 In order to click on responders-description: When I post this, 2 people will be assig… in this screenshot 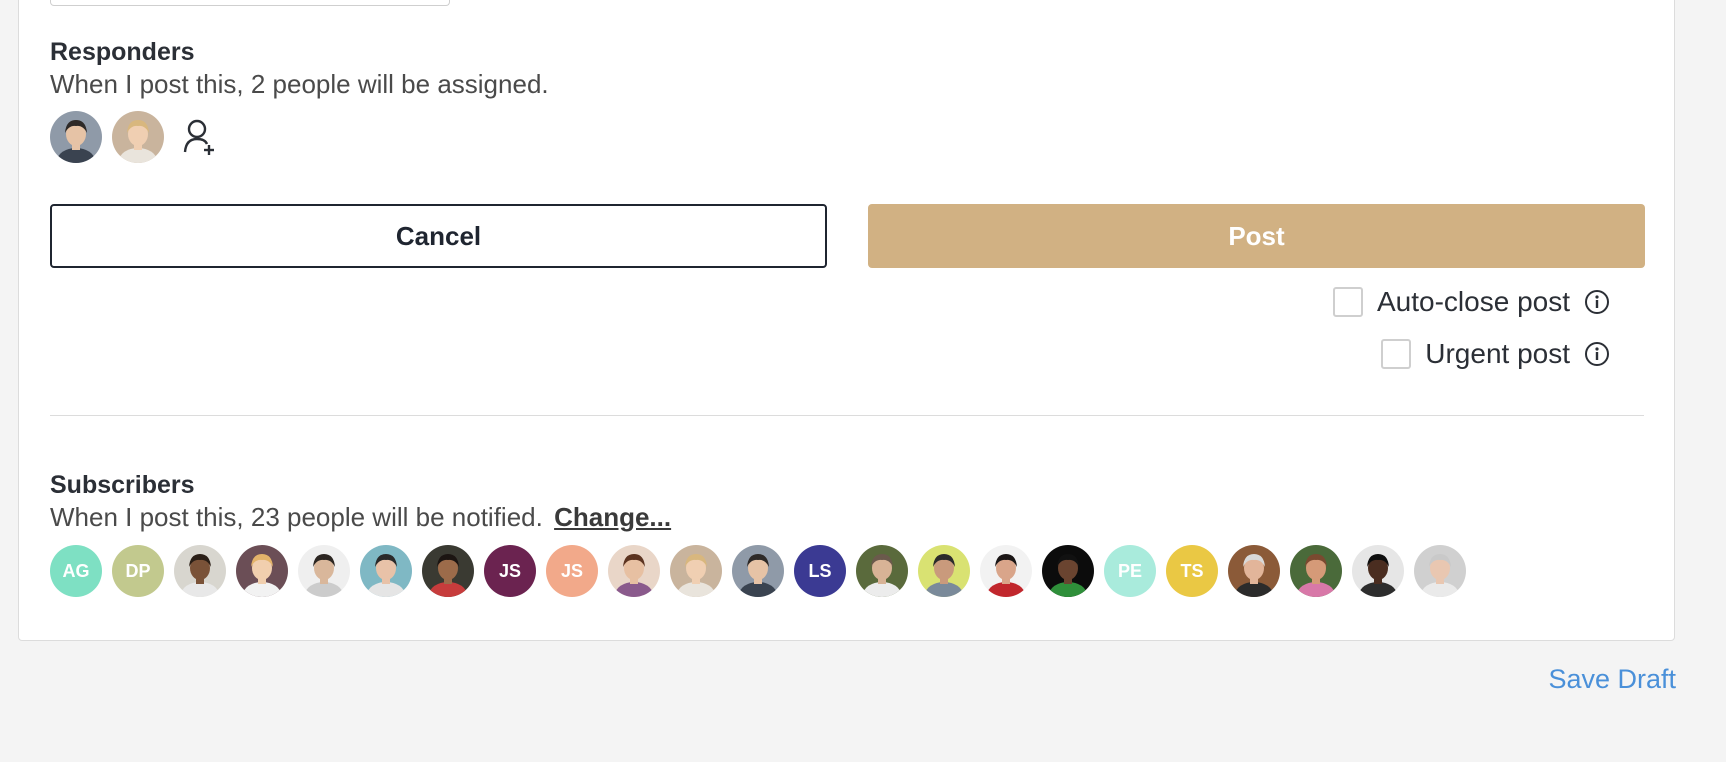, I will do `click(299, 84)`.